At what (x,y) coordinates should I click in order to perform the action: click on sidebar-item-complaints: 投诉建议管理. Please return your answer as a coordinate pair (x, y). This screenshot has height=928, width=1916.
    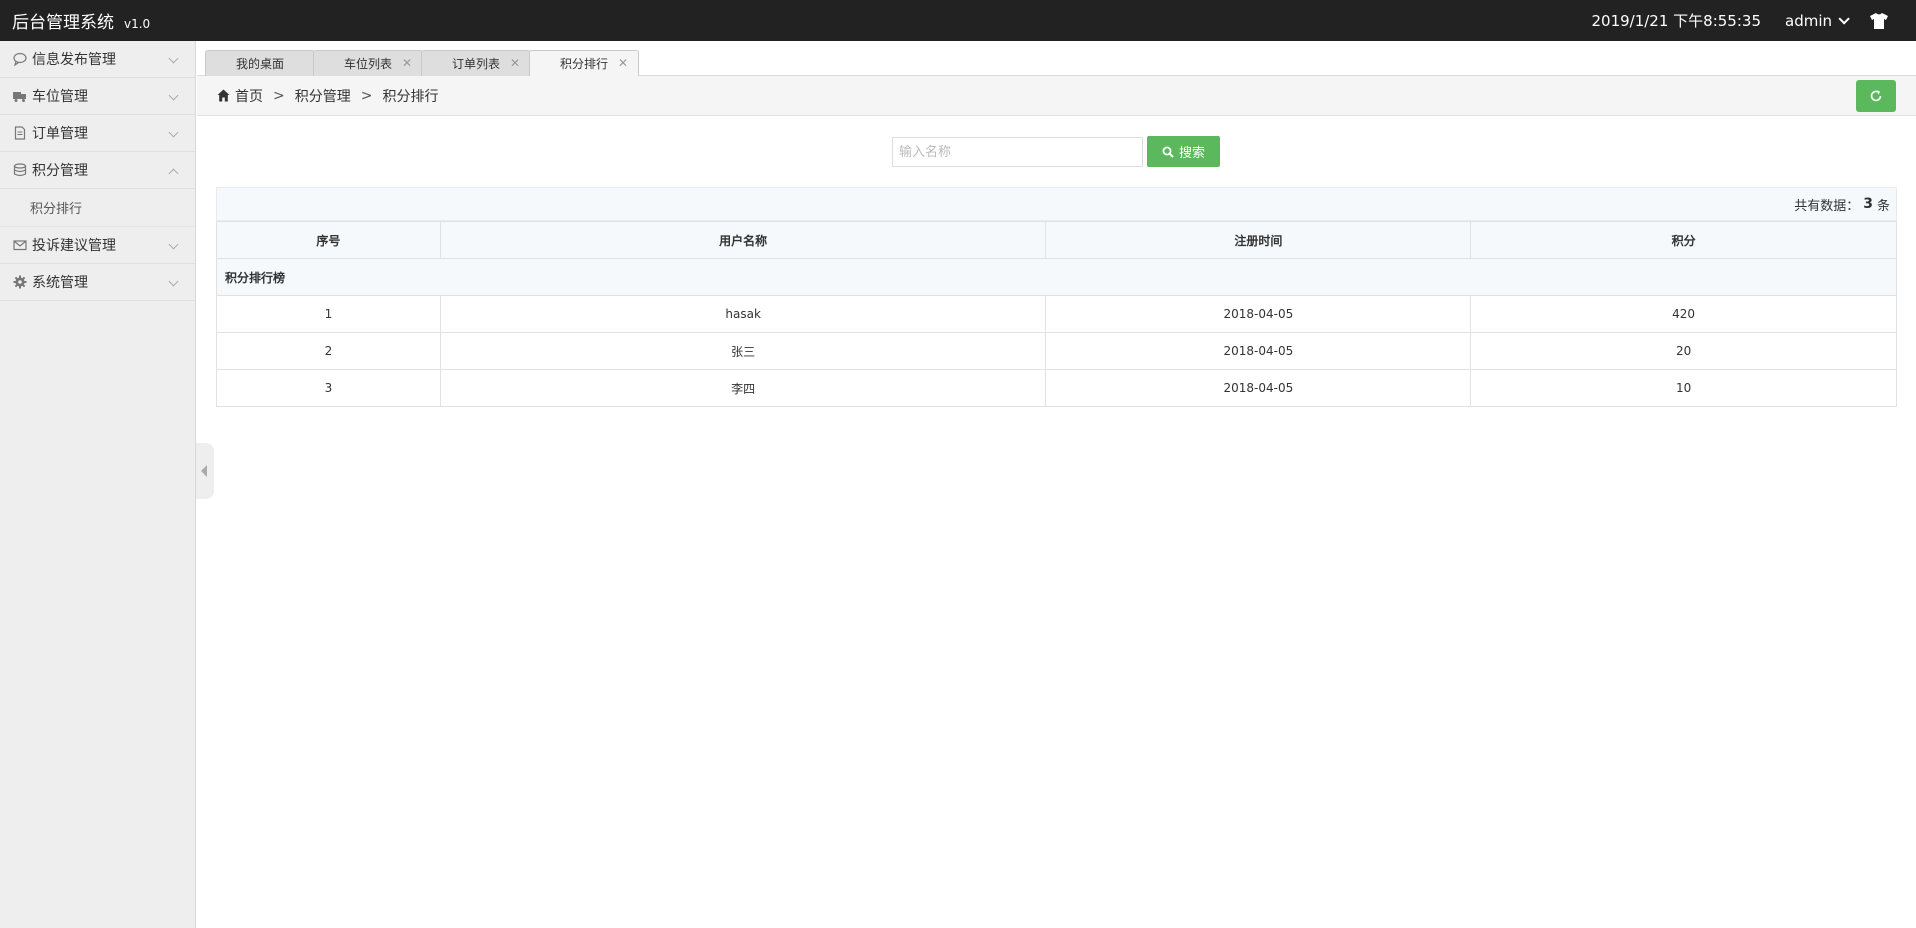
    Looking at the image, I should click on (97, 245).